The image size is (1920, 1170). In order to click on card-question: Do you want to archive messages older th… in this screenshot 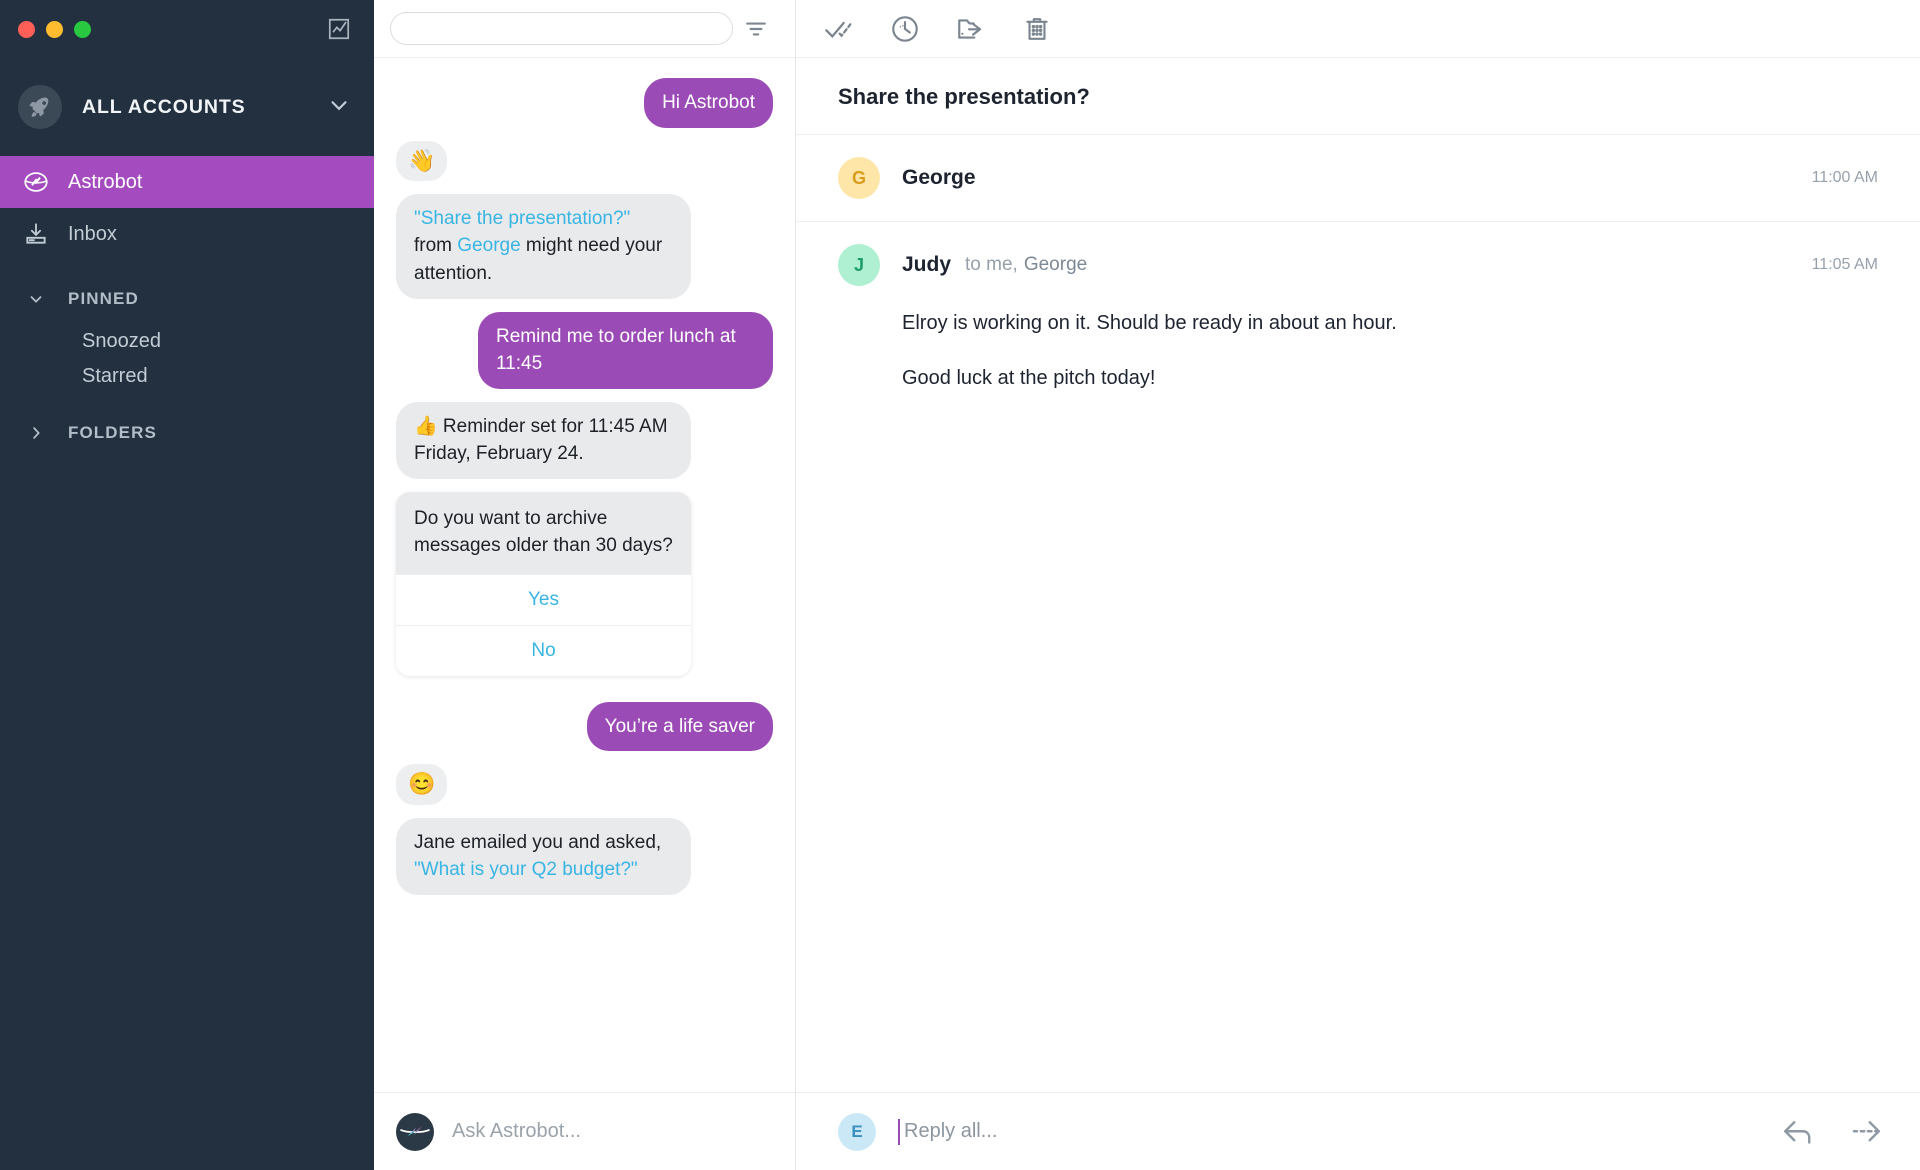, I will do `click(543, 532)`.